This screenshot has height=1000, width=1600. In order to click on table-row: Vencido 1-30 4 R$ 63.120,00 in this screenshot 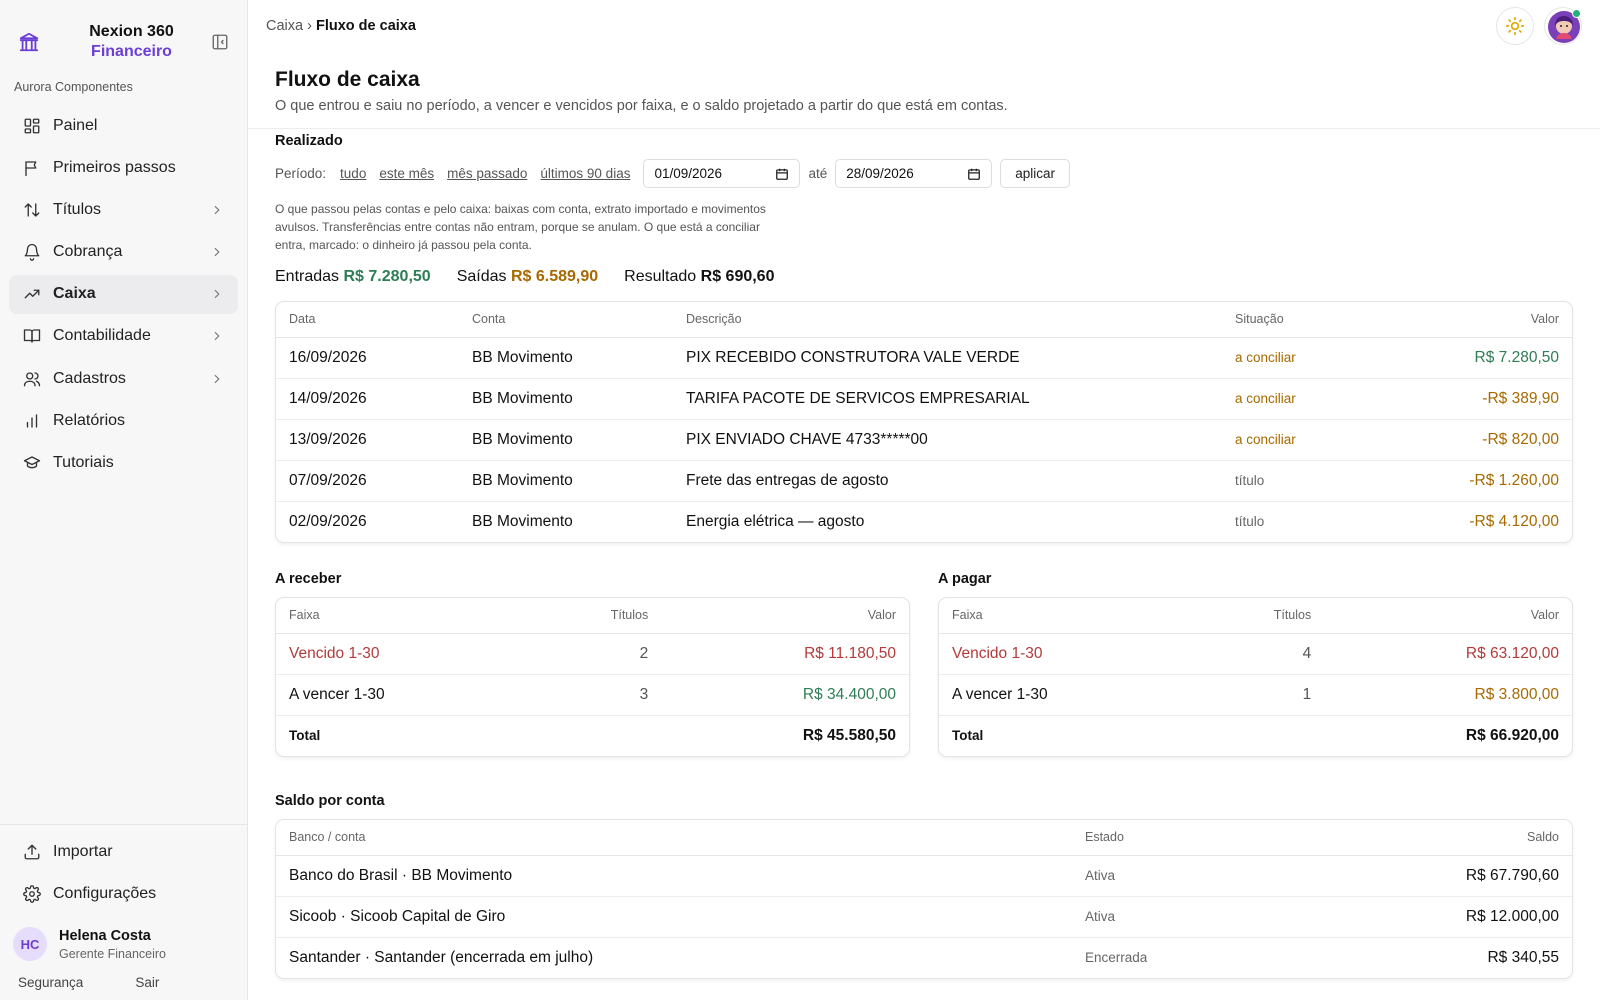, I will do `click(1255, 654)`.